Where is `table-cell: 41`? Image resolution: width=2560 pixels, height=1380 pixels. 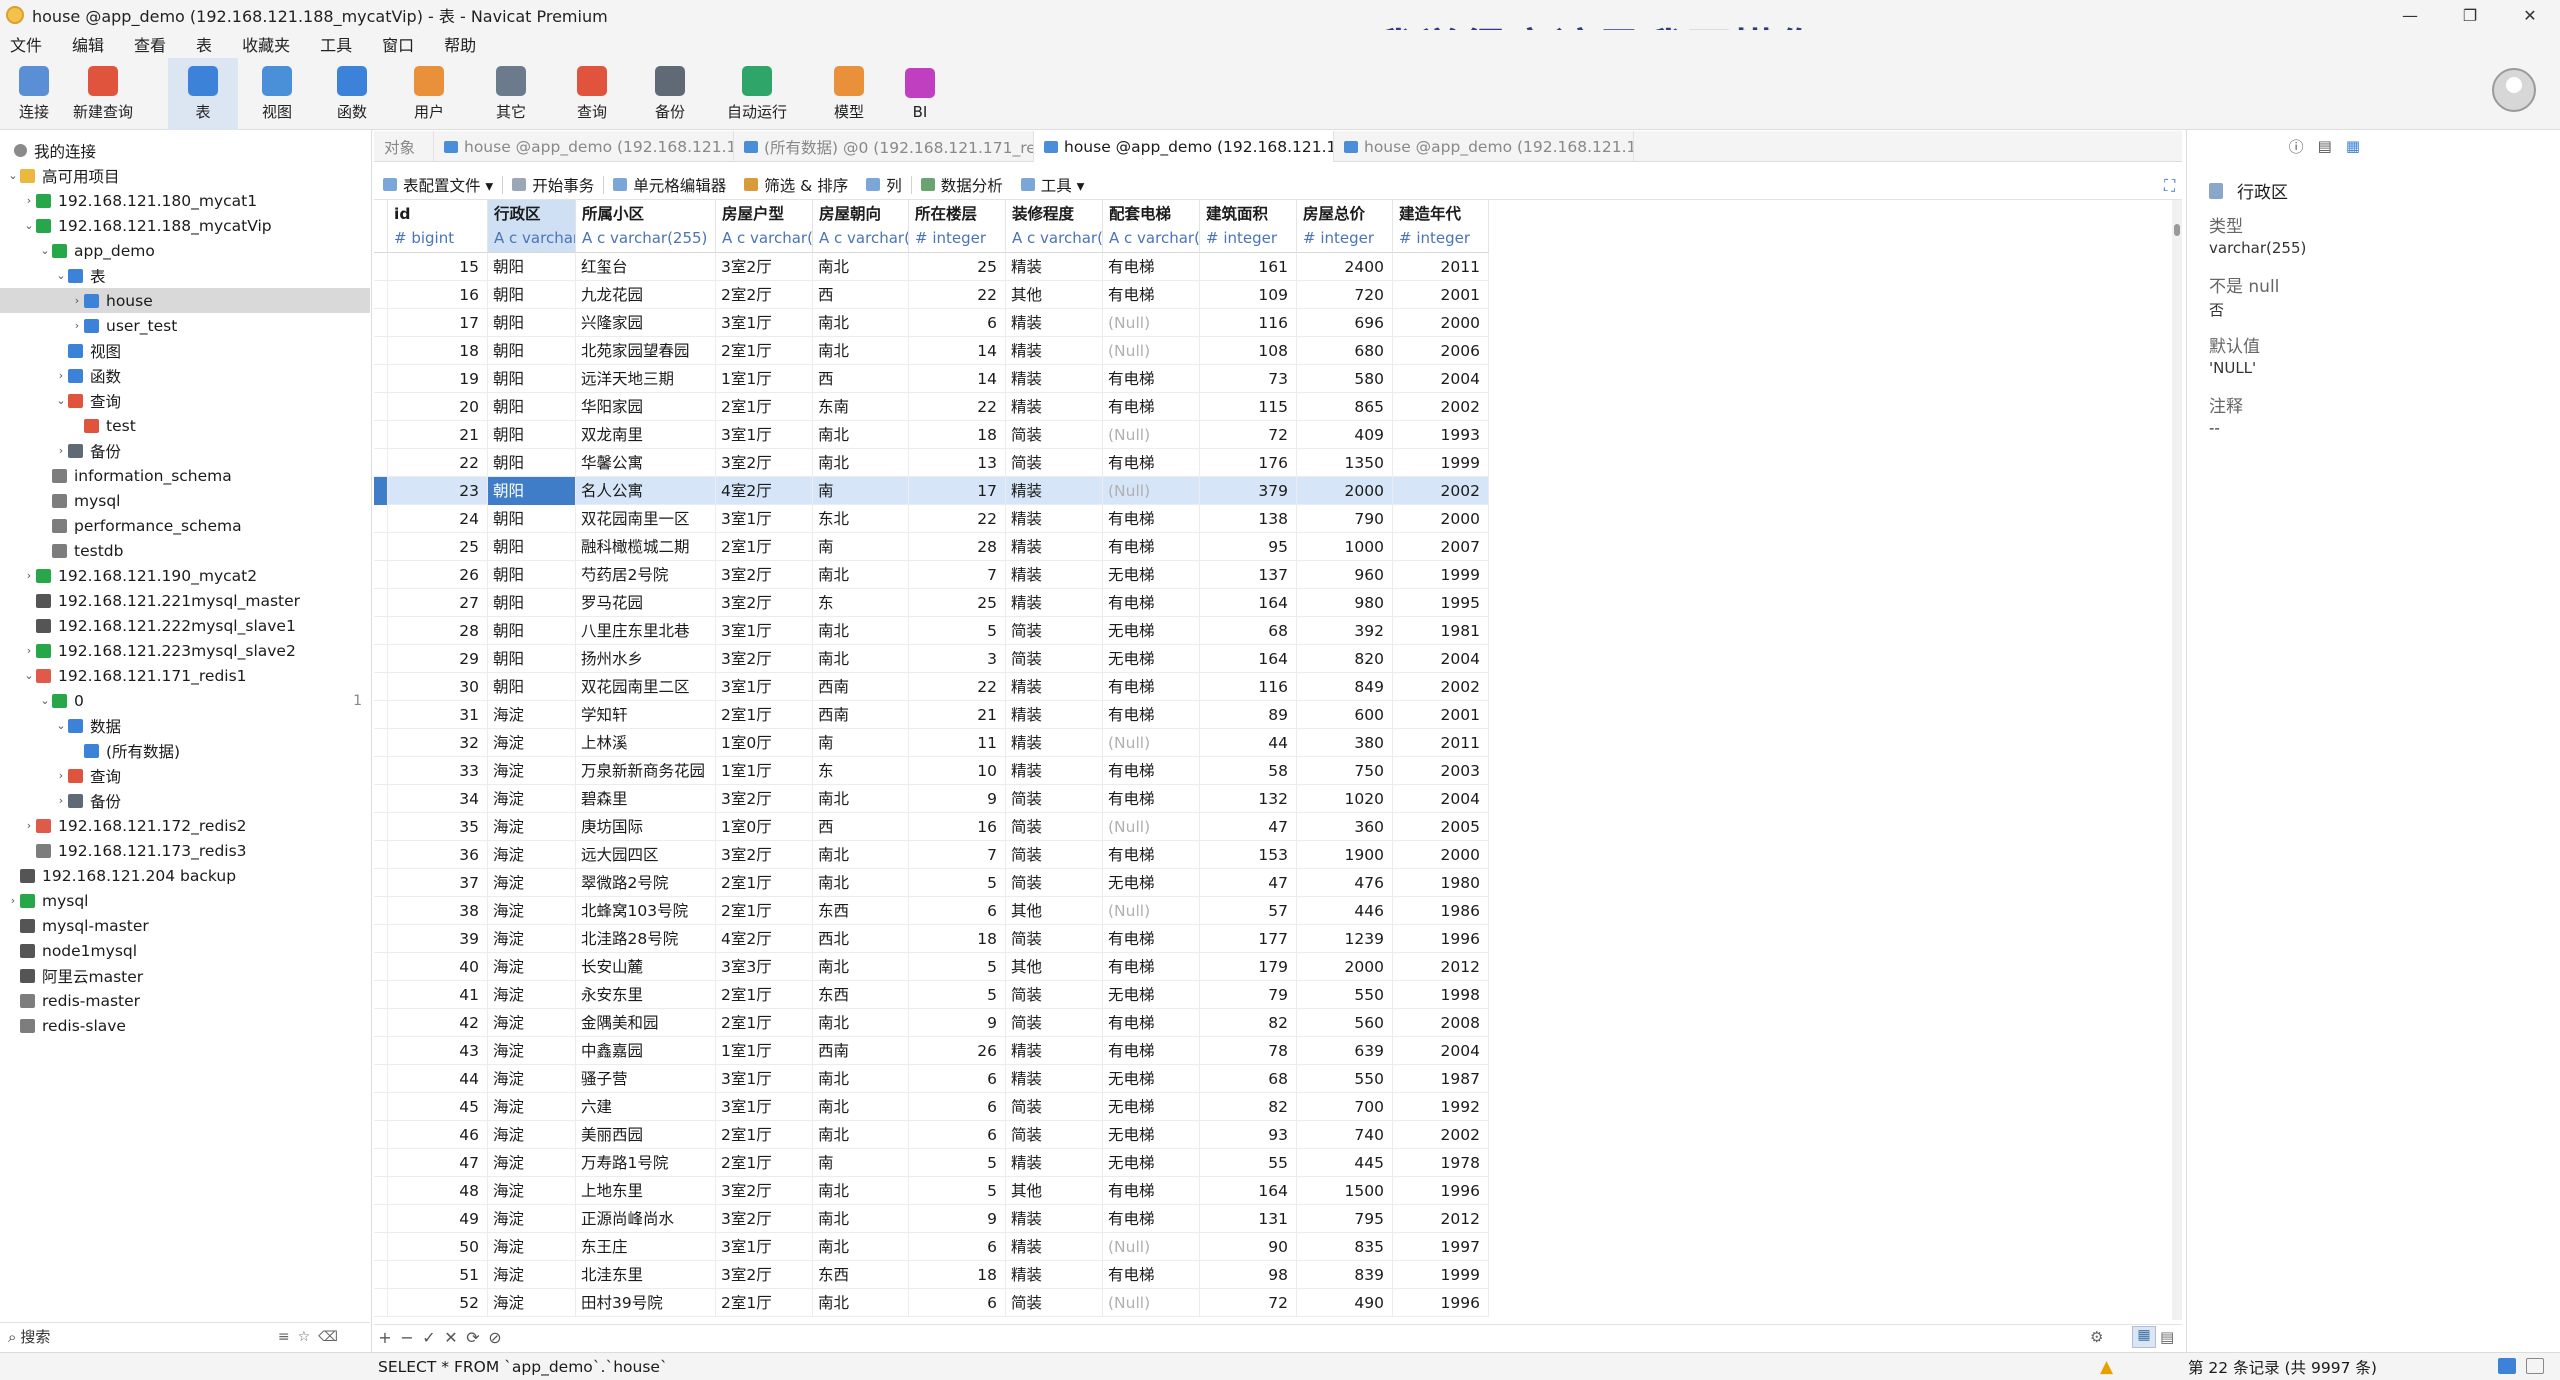
table-cell: 41 is located at coordinates (438, 995).